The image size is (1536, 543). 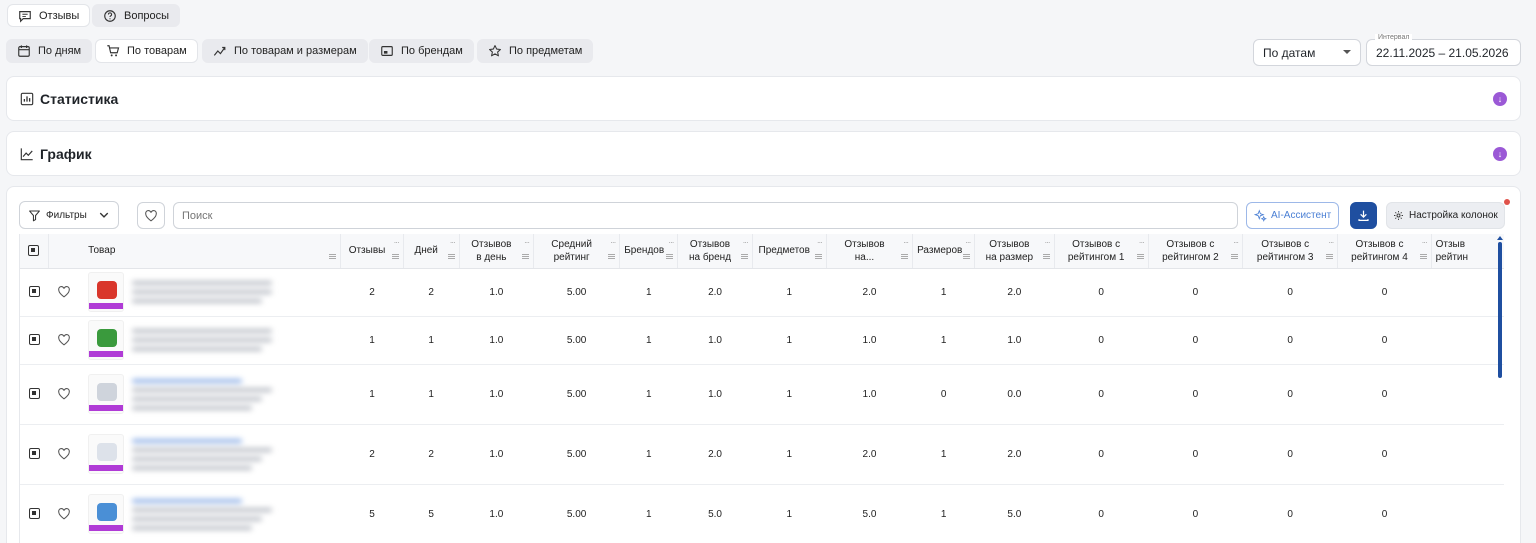 I want to click on favorites-filter-button, so click(x=151, y=215).